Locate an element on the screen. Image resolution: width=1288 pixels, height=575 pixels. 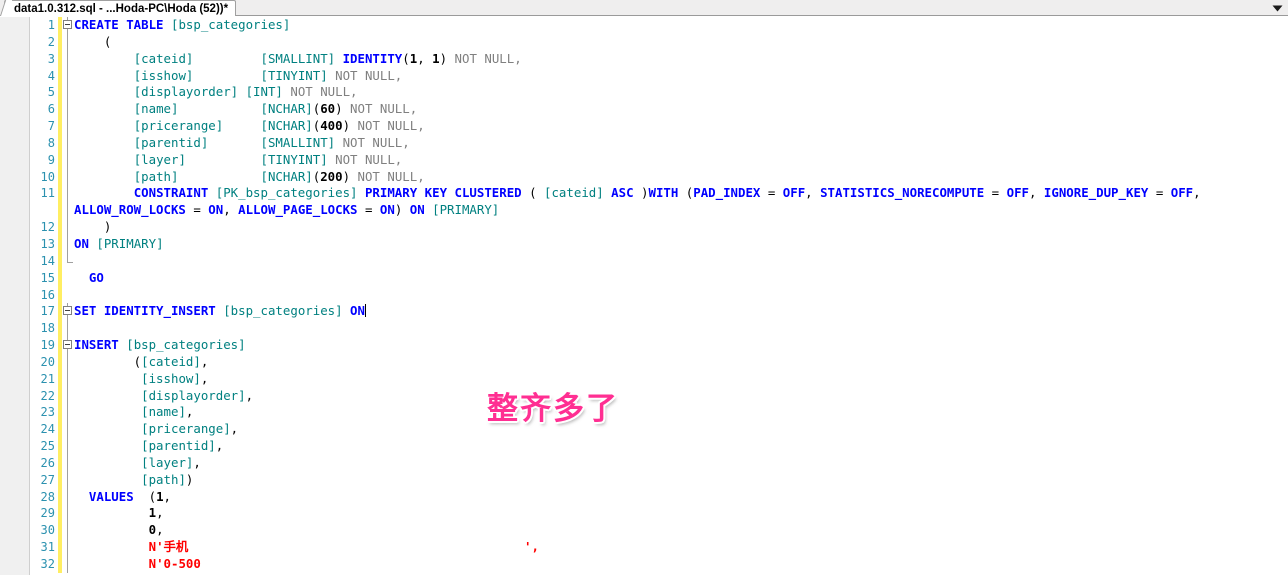
code-line: 20 ([cateid], is located at coordinates (644, 362).